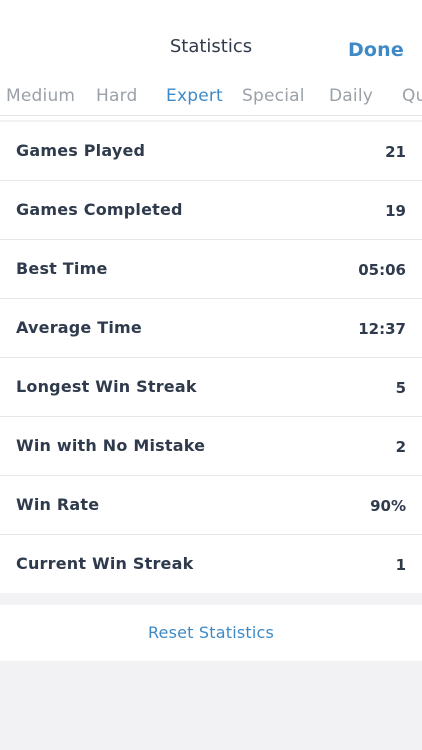 The image size is (422, 750). I want to click on tab-special: Special, so click(273, 96).